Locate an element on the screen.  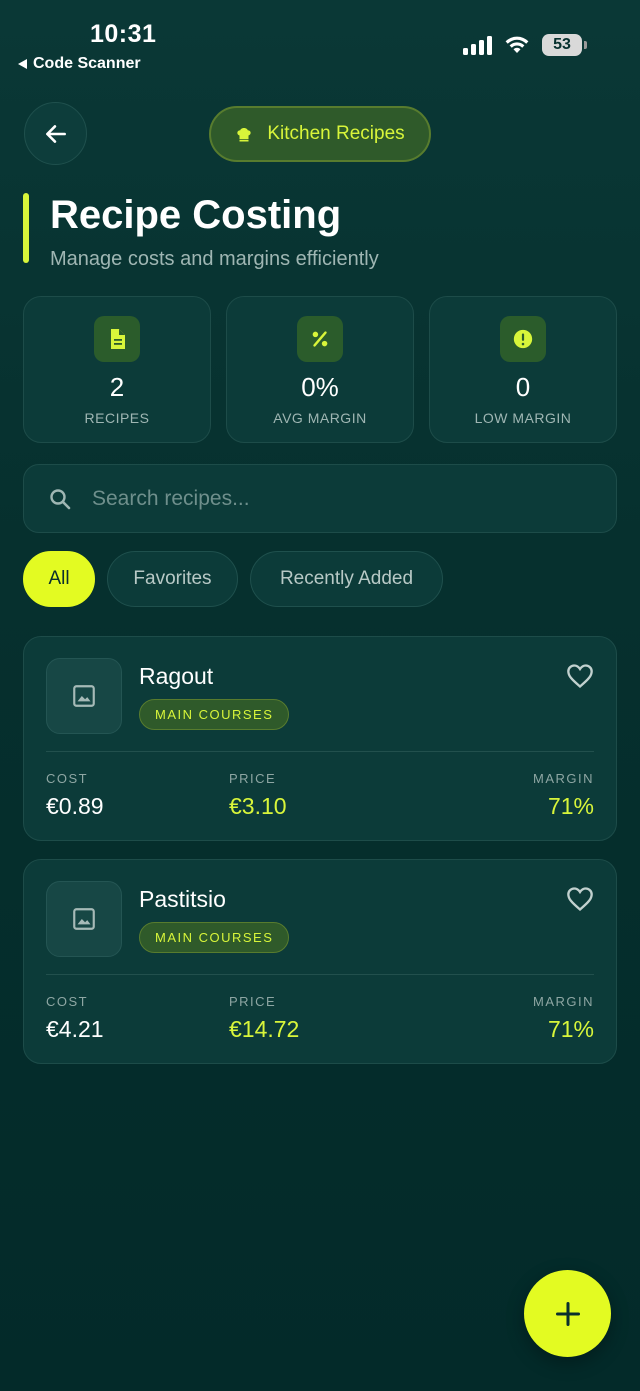
arrow-left-icon is located at coordinates (55, 133).